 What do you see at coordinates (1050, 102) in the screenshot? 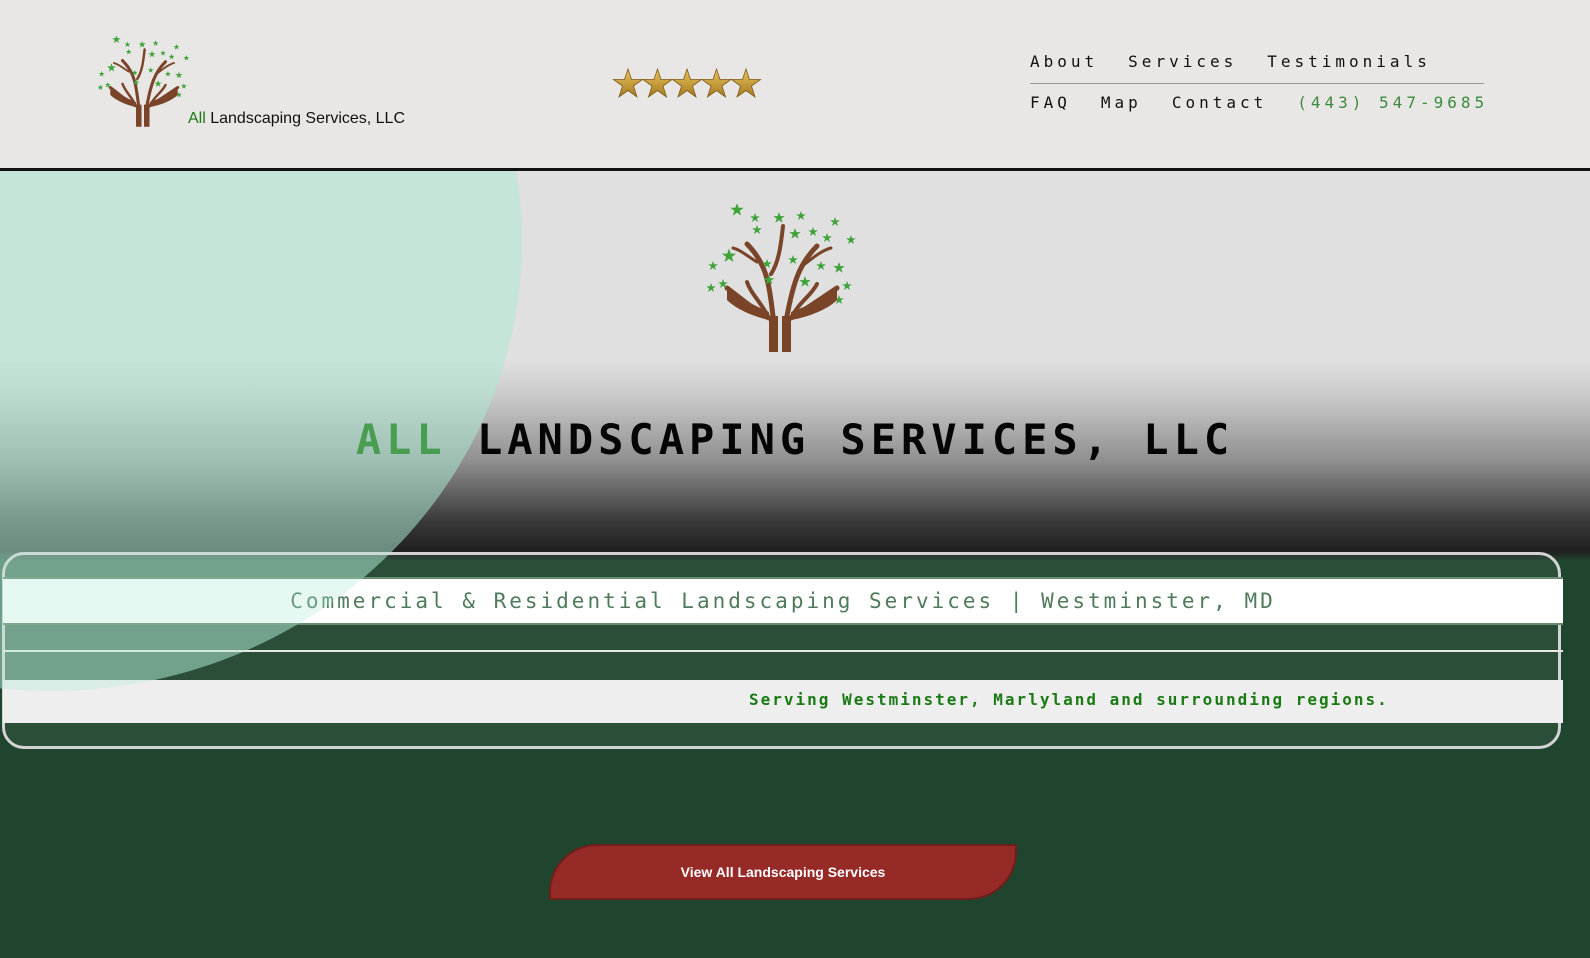
I see `nav-faq: FAQ` at bounding box center [1050, 102].